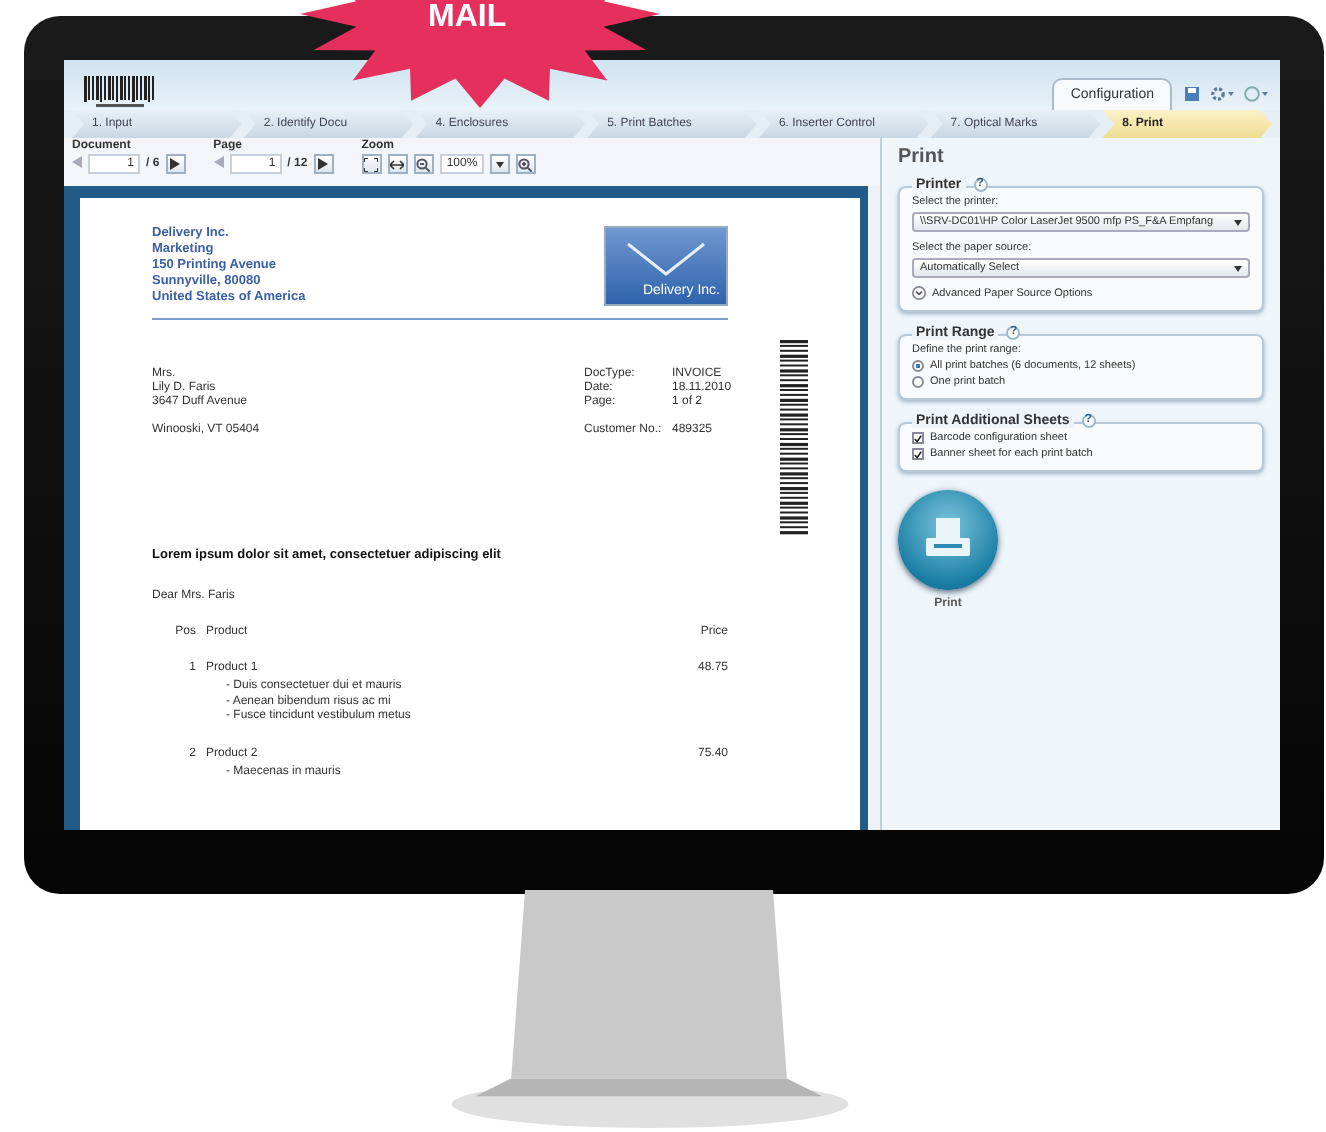  Describe the element at coordinates (1256, 94) in the screenshot. I see `help-icon` at that location.